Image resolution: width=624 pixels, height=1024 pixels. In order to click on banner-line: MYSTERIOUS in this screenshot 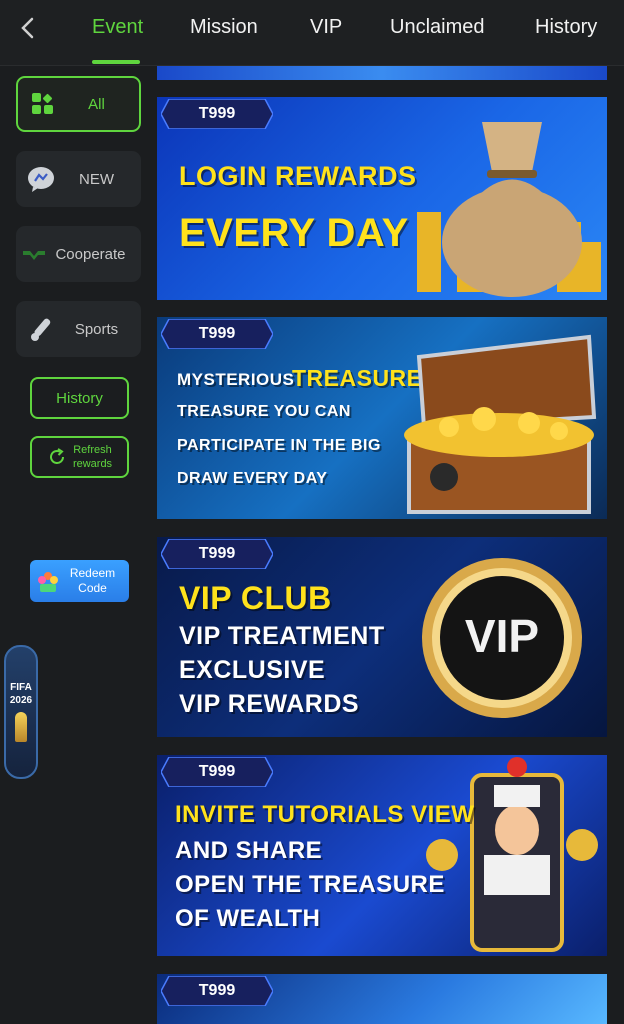, I will do `click(236, 379)`.